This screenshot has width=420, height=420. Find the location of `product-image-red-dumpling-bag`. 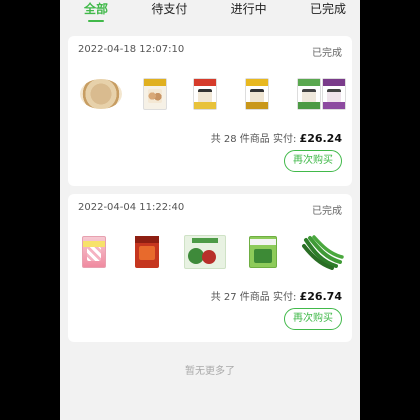

product-image-red-dumpling-bag is located at coordinates (205, 94).